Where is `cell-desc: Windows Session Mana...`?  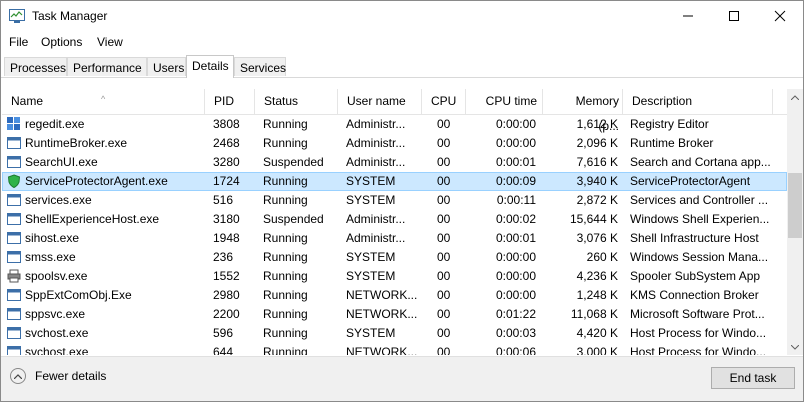
cell-desc: Windows Session Mana... is located at coordinates (699, 257).